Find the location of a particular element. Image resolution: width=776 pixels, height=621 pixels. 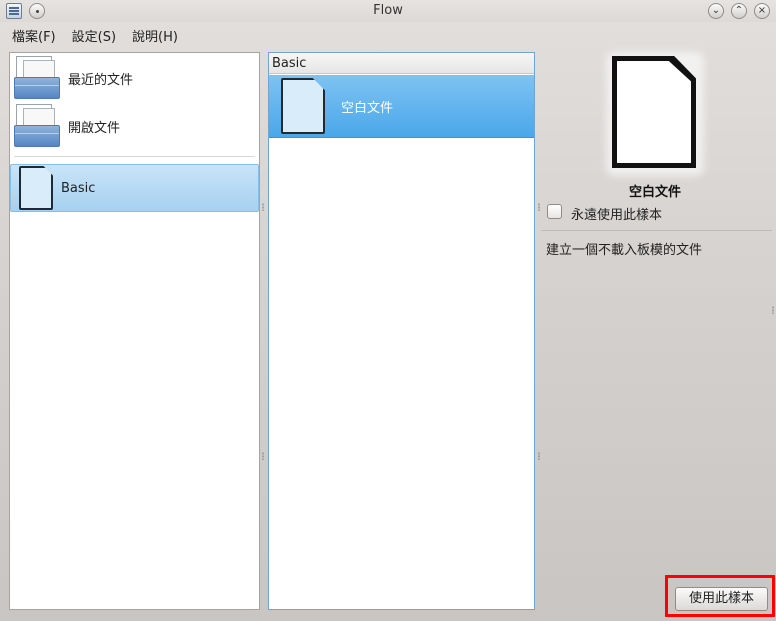

recent-documents-icon is located at coordinates (37, 78).